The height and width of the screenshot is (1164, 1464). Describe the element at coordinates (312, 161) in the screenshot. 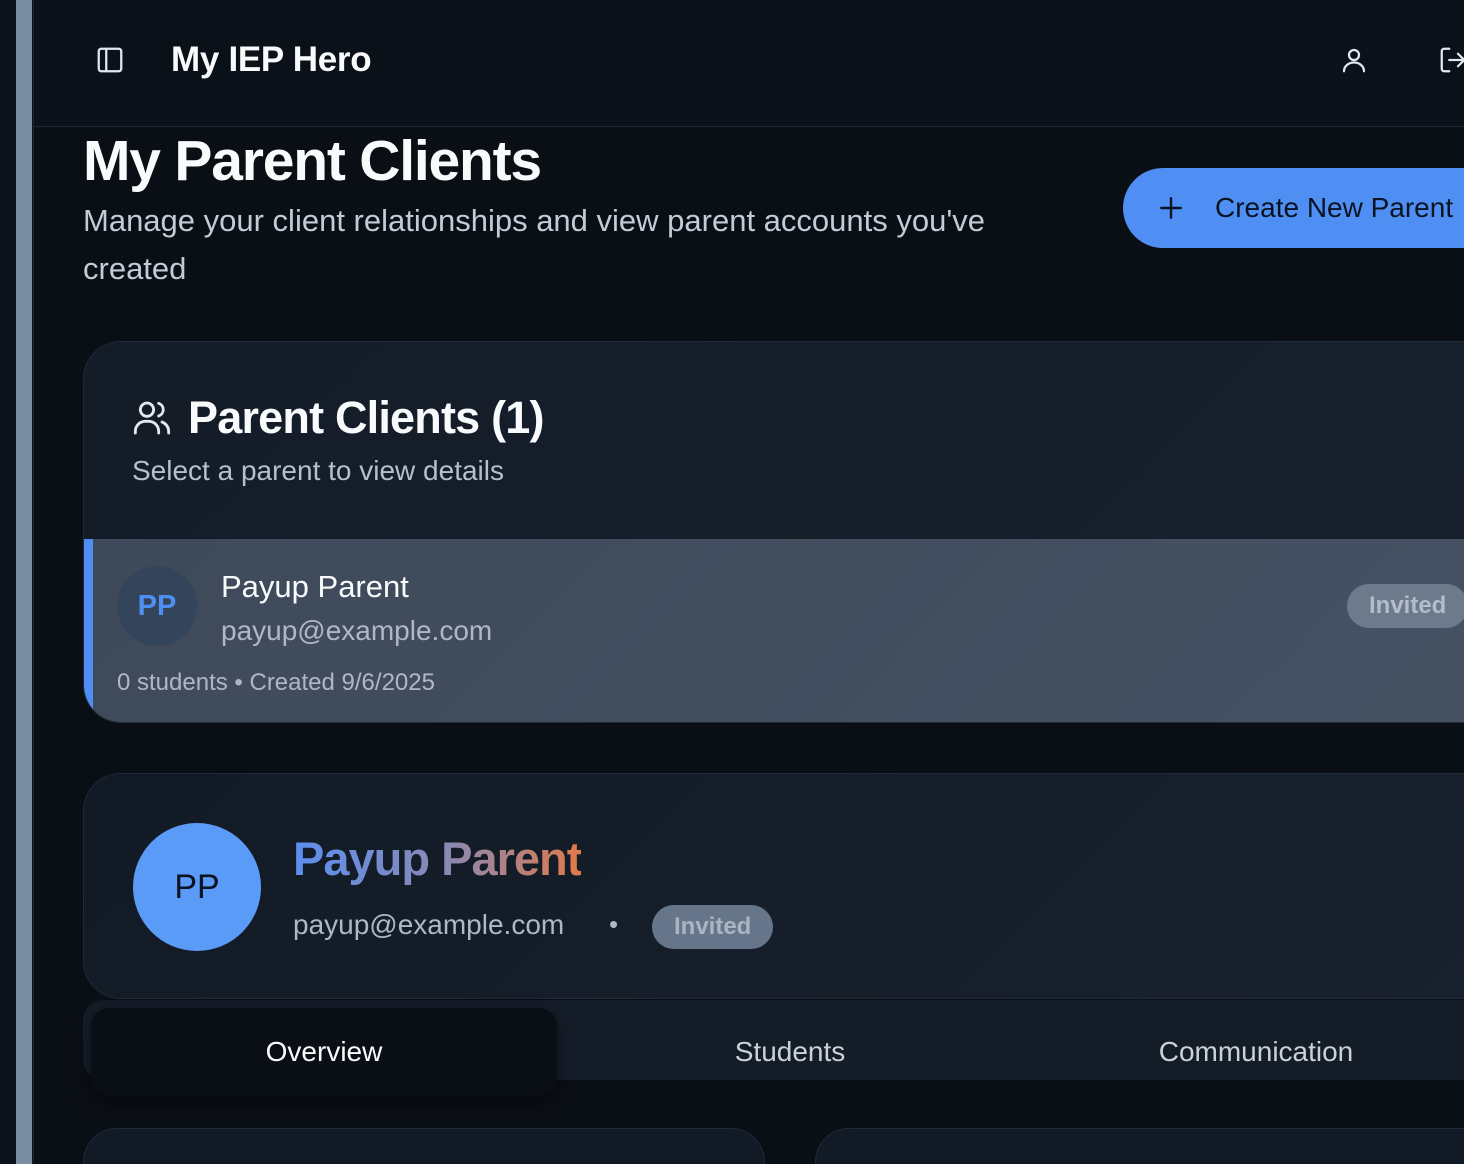

I see `page-title: My Parent Clients` at that location.